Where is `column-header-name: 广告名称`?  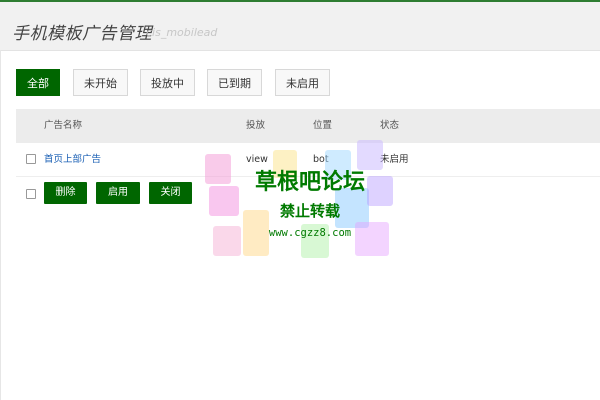
column-header-name: 广告名称 is located at coordinates (63, 125).